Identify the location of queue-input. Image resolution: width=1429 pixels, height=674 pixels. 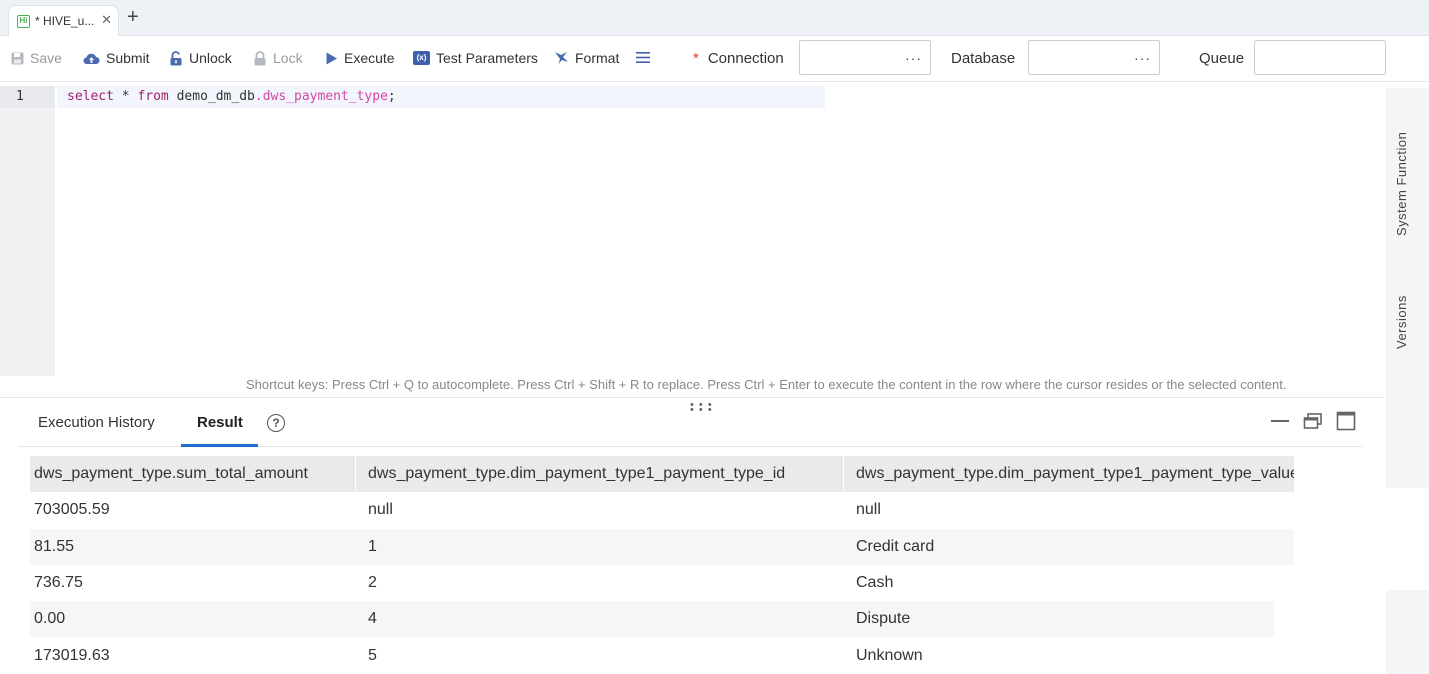
(1320, 57).